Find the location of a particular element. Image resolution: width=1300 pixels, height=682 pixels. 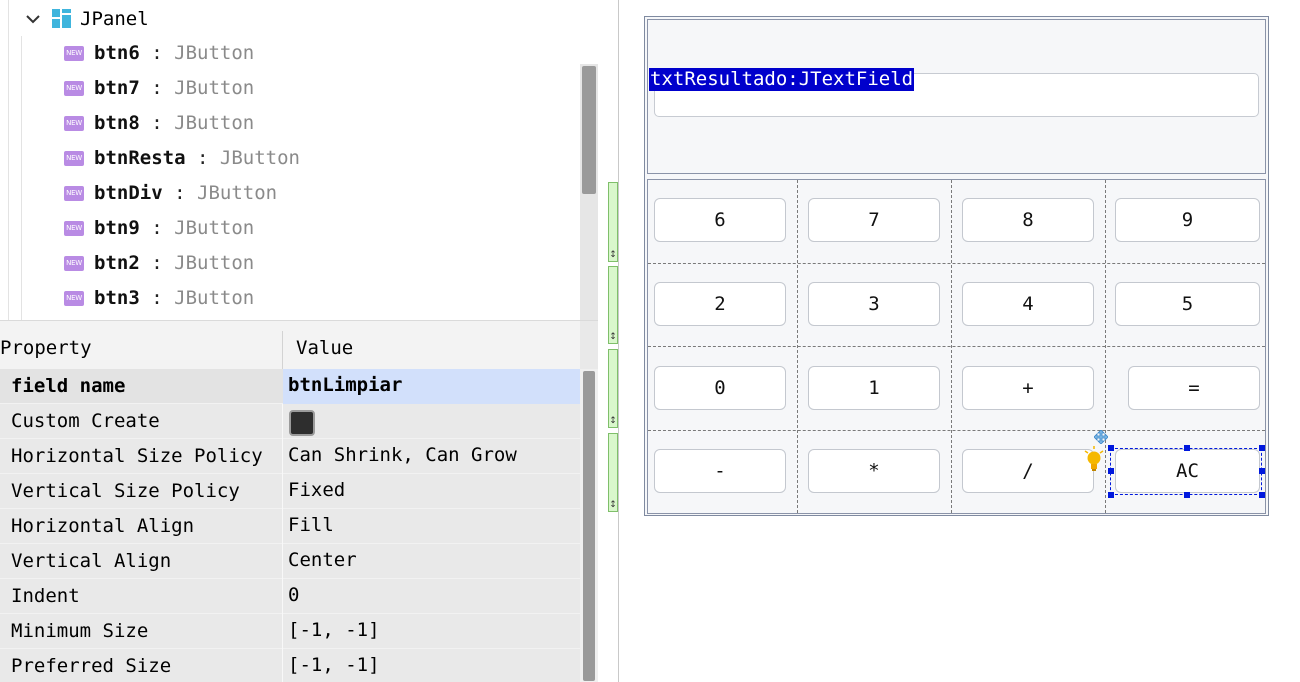

custom-create-checkbox is located at coordinates (302, 423).